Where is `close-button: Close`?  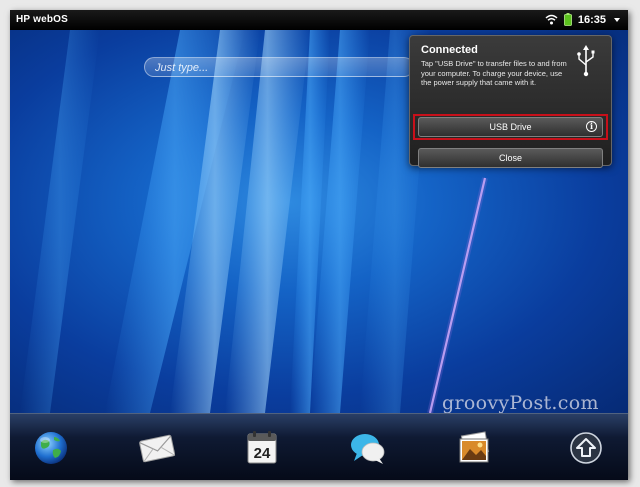
close-button: Close is located at coordinates (510, 158).